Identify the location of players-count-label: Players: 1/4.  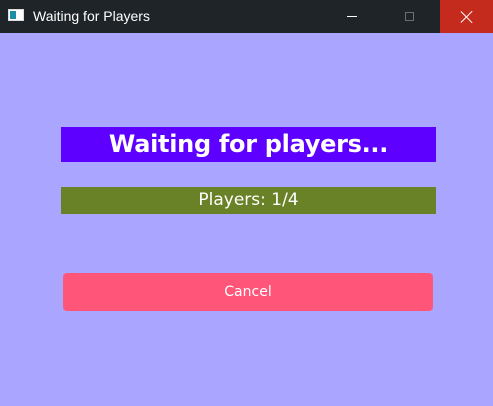
(248, 200).